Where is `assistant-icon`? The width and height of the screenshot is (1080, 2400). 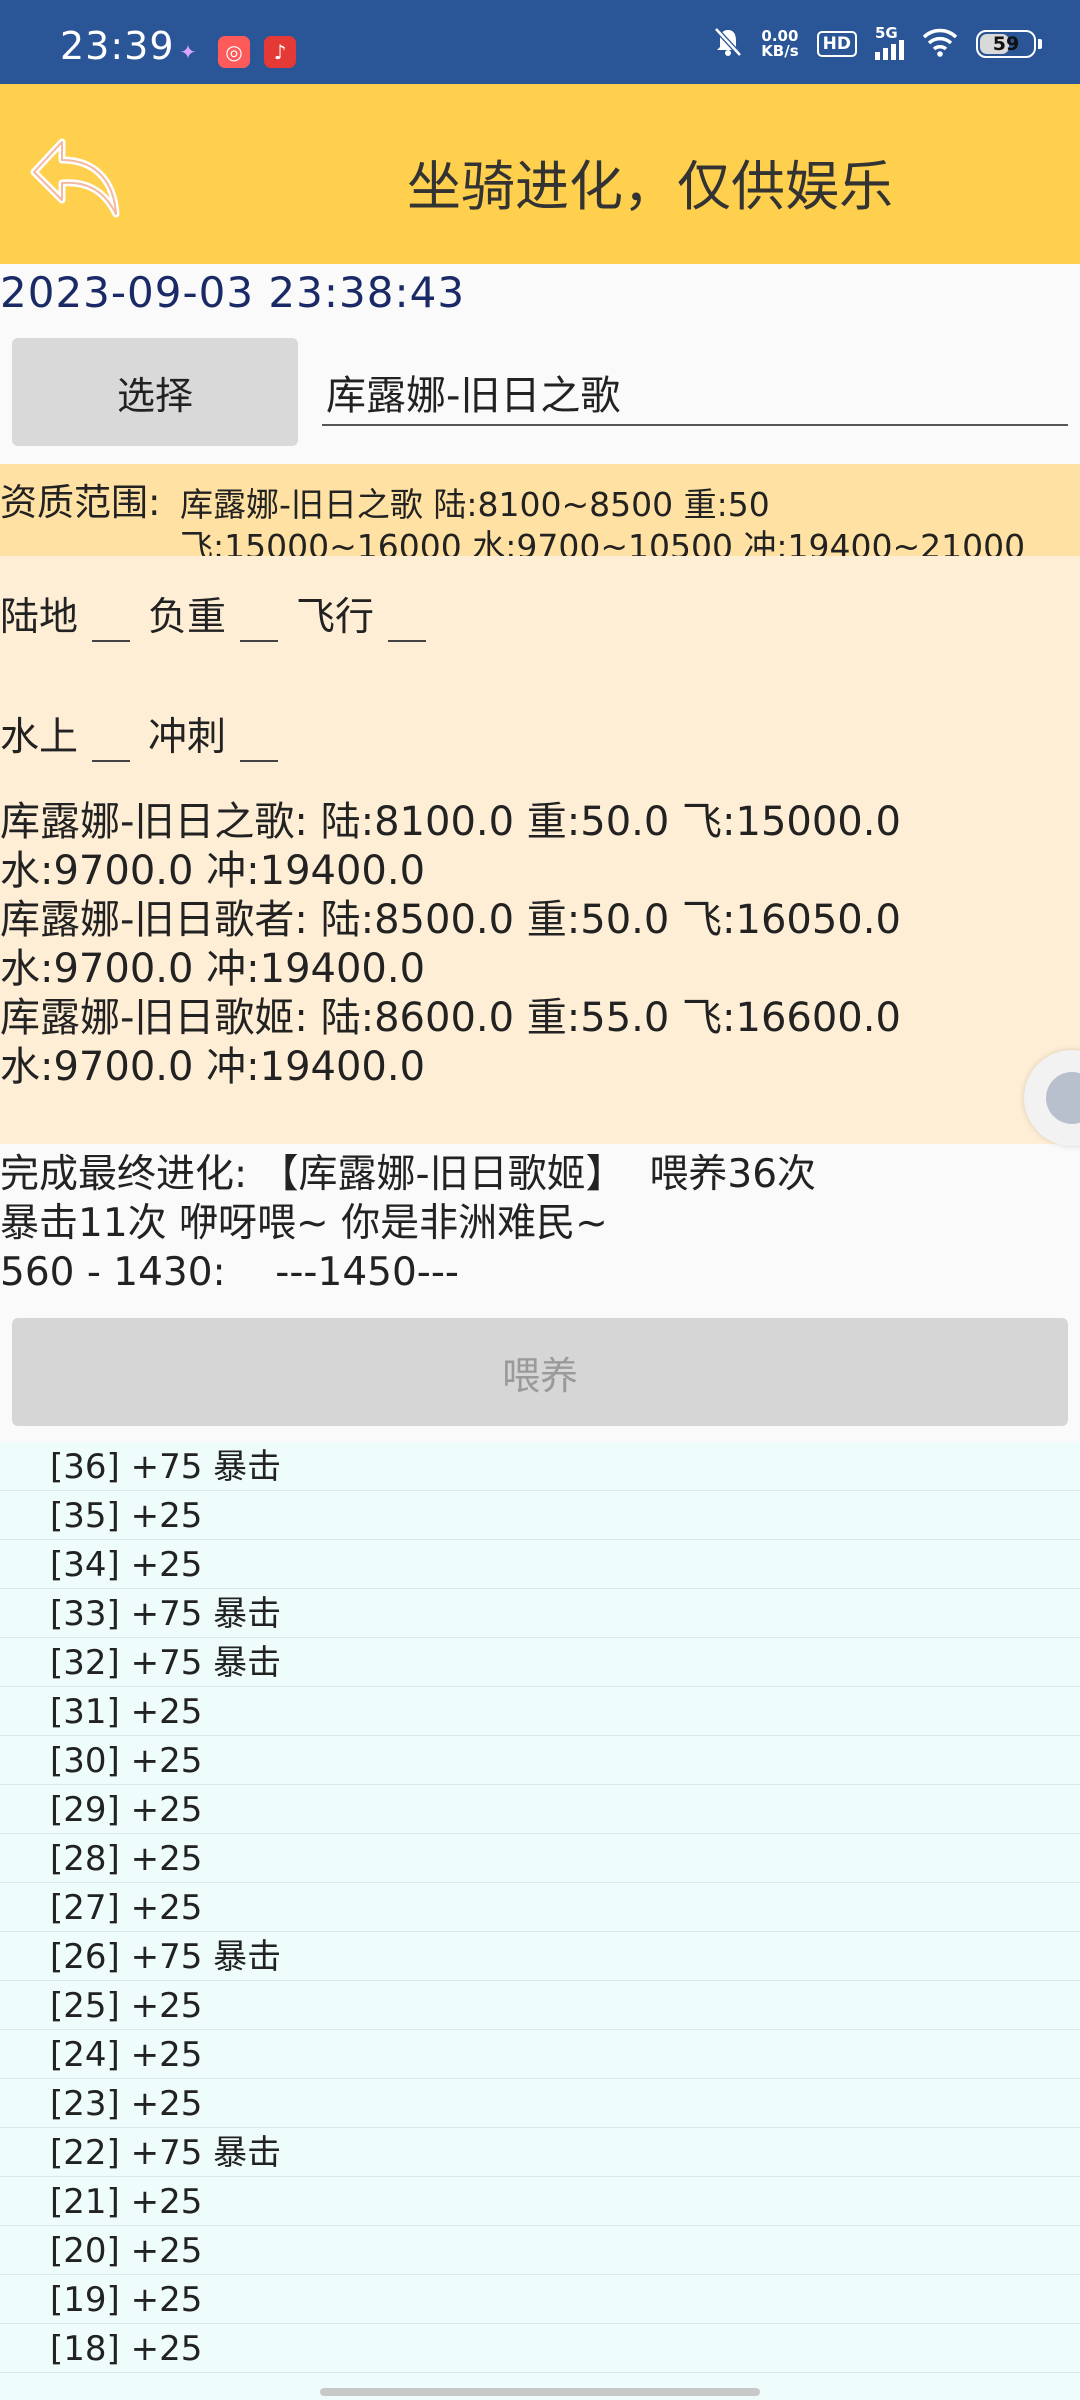
assistant-icon is located at coordinates (1063, 1098).